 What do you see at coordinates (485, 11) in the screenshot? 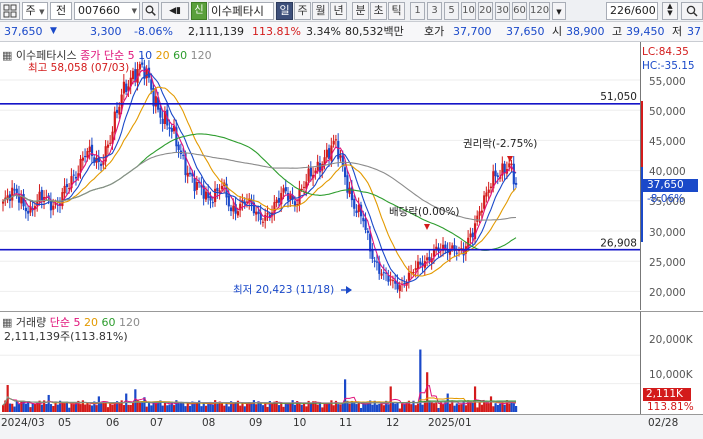
I see `interval-20-button: 20` at bounding box center [485, 11].